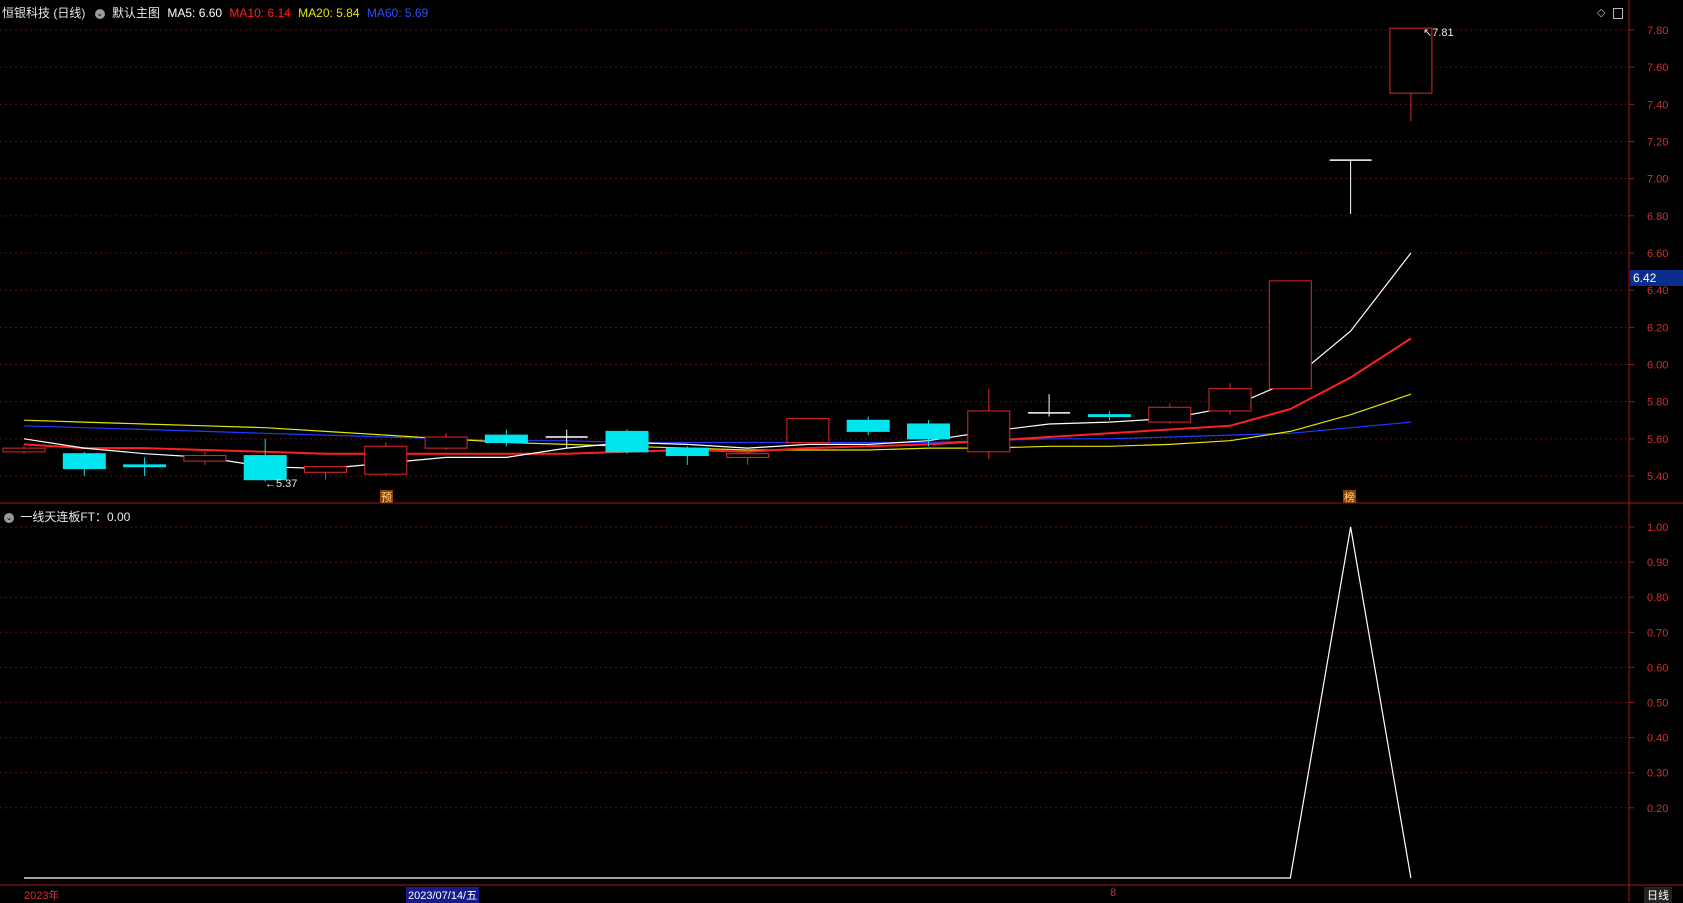  I want to click on main-chart-label: 默认主图, so click(136, 13).